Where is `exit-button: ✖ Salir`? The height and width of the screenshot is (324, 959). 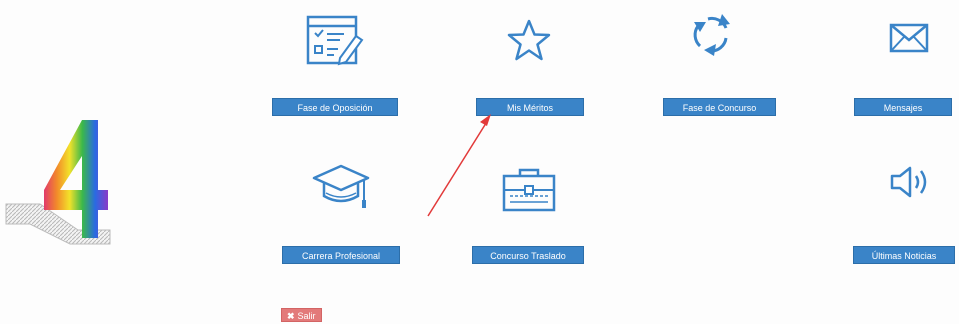 exit-button: ✖ Salir is located at coordinates (301, 315).